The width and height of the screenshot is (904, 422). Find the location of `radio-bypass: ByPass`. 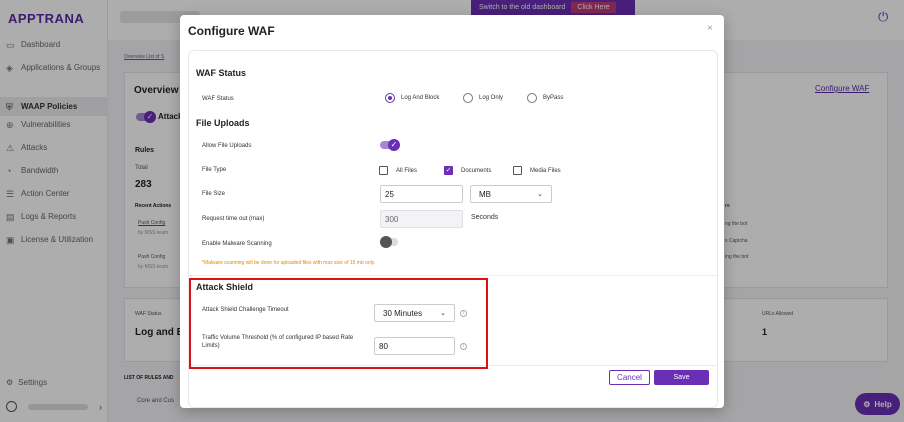

radio-bypass: ByPass is located at coordinates (545, 98).